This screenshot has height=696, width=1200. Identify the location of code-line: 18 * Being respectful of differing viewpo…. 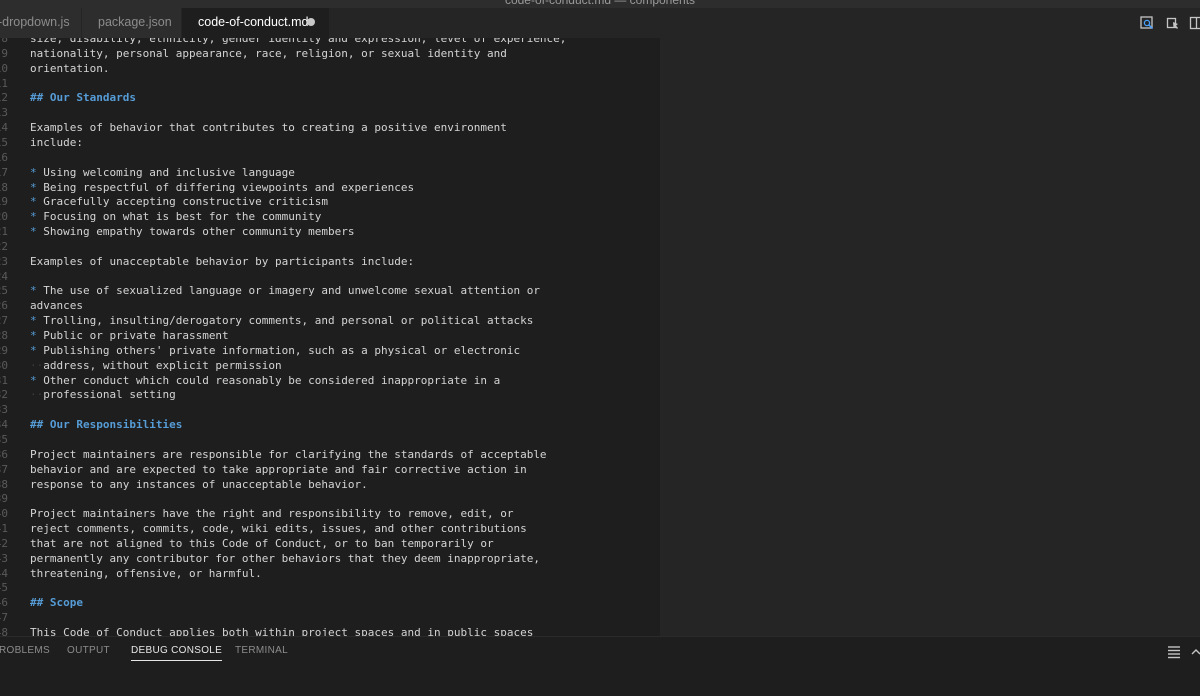
(330, 188).